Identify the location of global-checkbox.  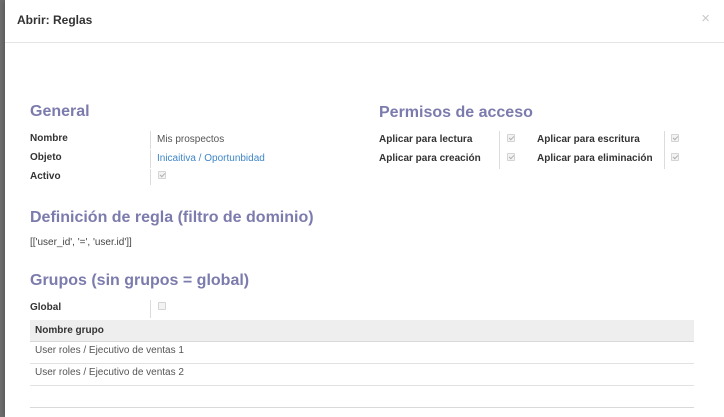
(162, 306).